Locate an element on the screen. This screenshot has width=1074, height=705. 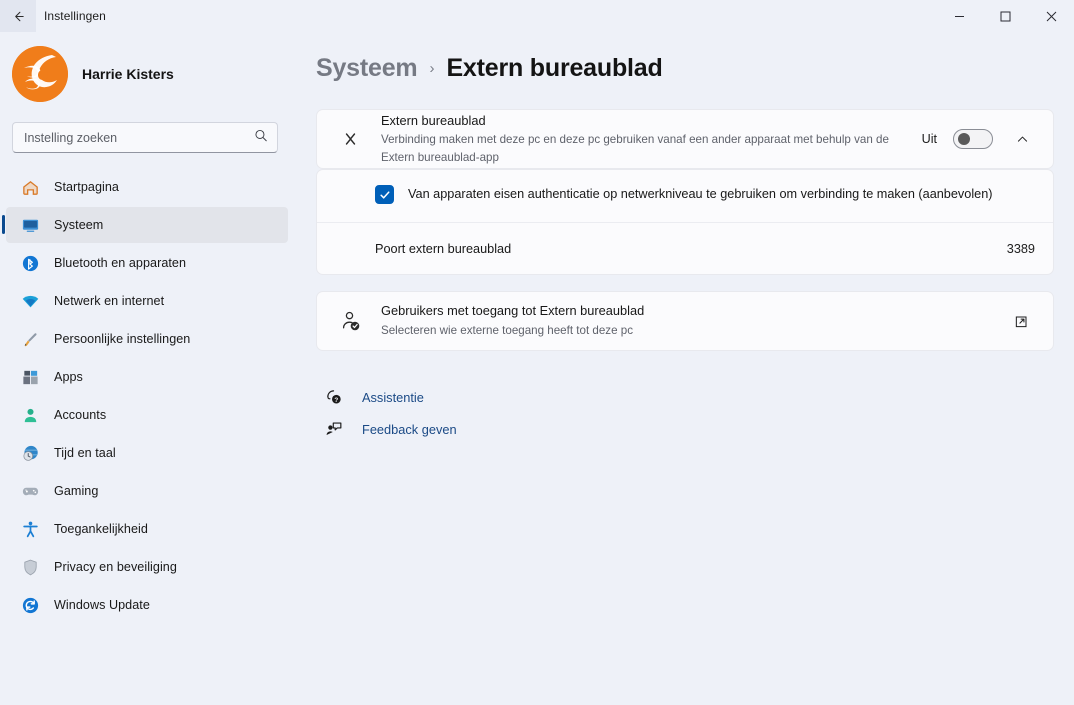
sidebar-item-bluetooth-en-apparaten: Bluetooth en apparaten is located at coordinates (147, 263).